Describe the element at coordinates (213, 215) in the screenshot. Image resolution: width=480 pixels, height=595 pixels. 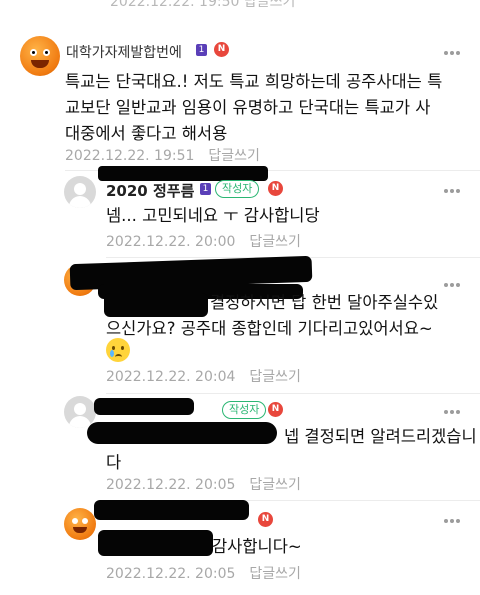
I see `comment-text: 넴... 고민되네요 ㅜ 감사합니당` at that location.